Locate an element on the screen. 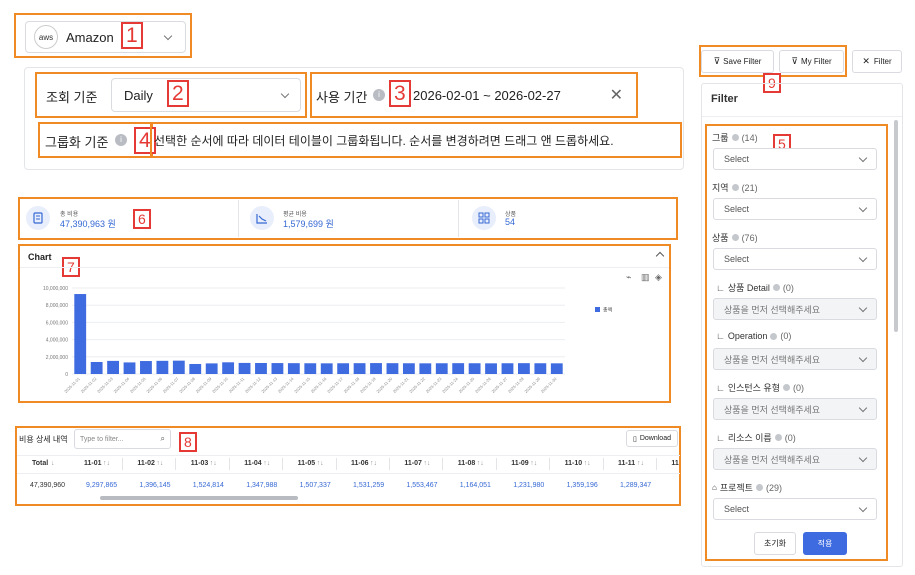 Image resolution: width=915 pixels, height=575 pixels. clear-filter-label: Filter is located at coordinates (882, 61).